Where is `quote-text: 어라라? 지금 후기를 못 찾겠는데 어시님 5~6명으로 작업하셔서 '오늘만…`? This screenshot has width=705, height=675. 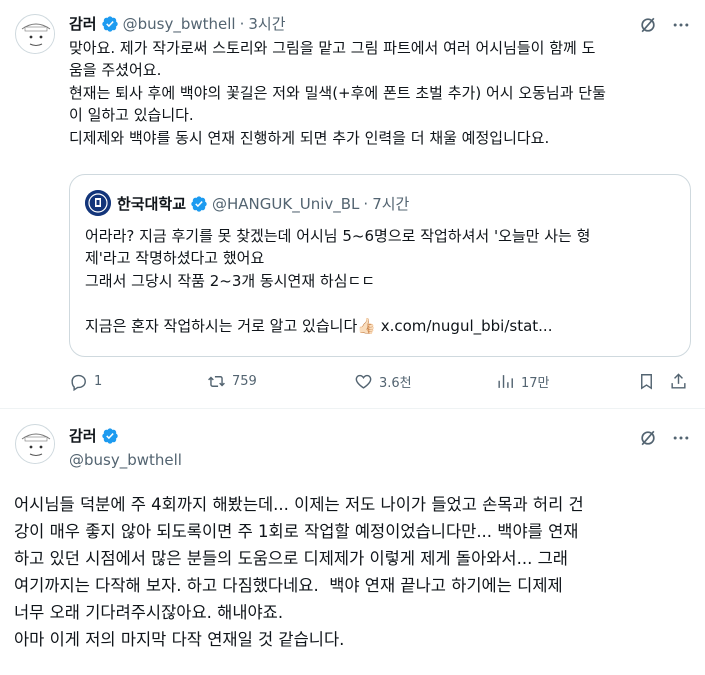 quote-text: 어라라? 지금 후기를 못 찾겠는데 어시님 5~6명으로 작업하셔서 '오늘만… is located at coordinates (385, 281).